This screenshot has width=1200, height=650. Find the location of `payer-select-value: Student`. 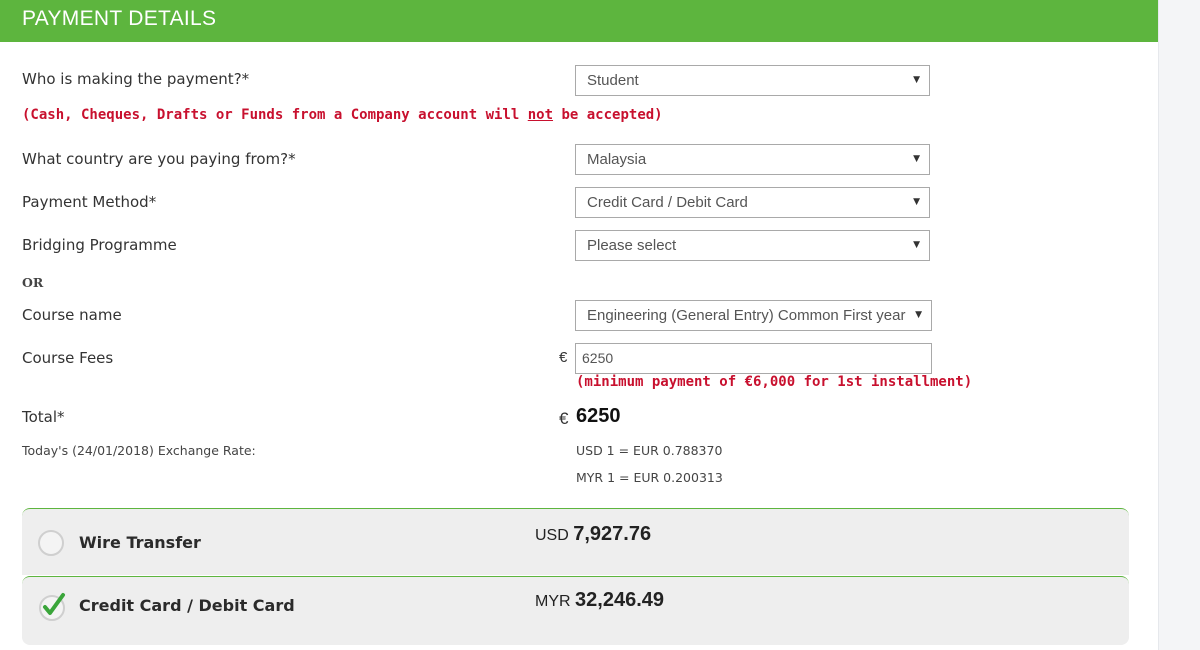

payer-select-value: Student is located at coordinates (613, 80).